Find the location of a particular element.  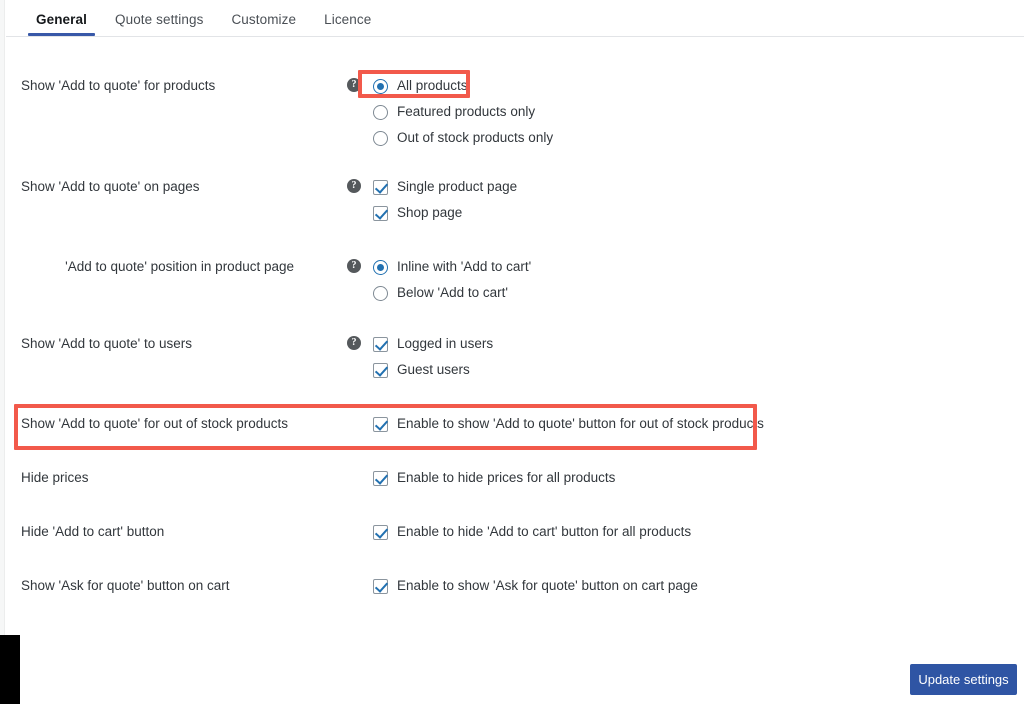

checkbox-label: Shop page is located at coordinates (430, 212).